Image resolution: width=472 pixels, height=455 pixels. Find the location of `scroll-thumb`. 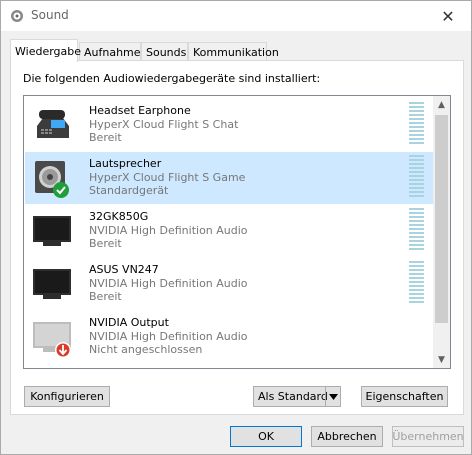

scroll-thumb is located at coordinates (441, 219).